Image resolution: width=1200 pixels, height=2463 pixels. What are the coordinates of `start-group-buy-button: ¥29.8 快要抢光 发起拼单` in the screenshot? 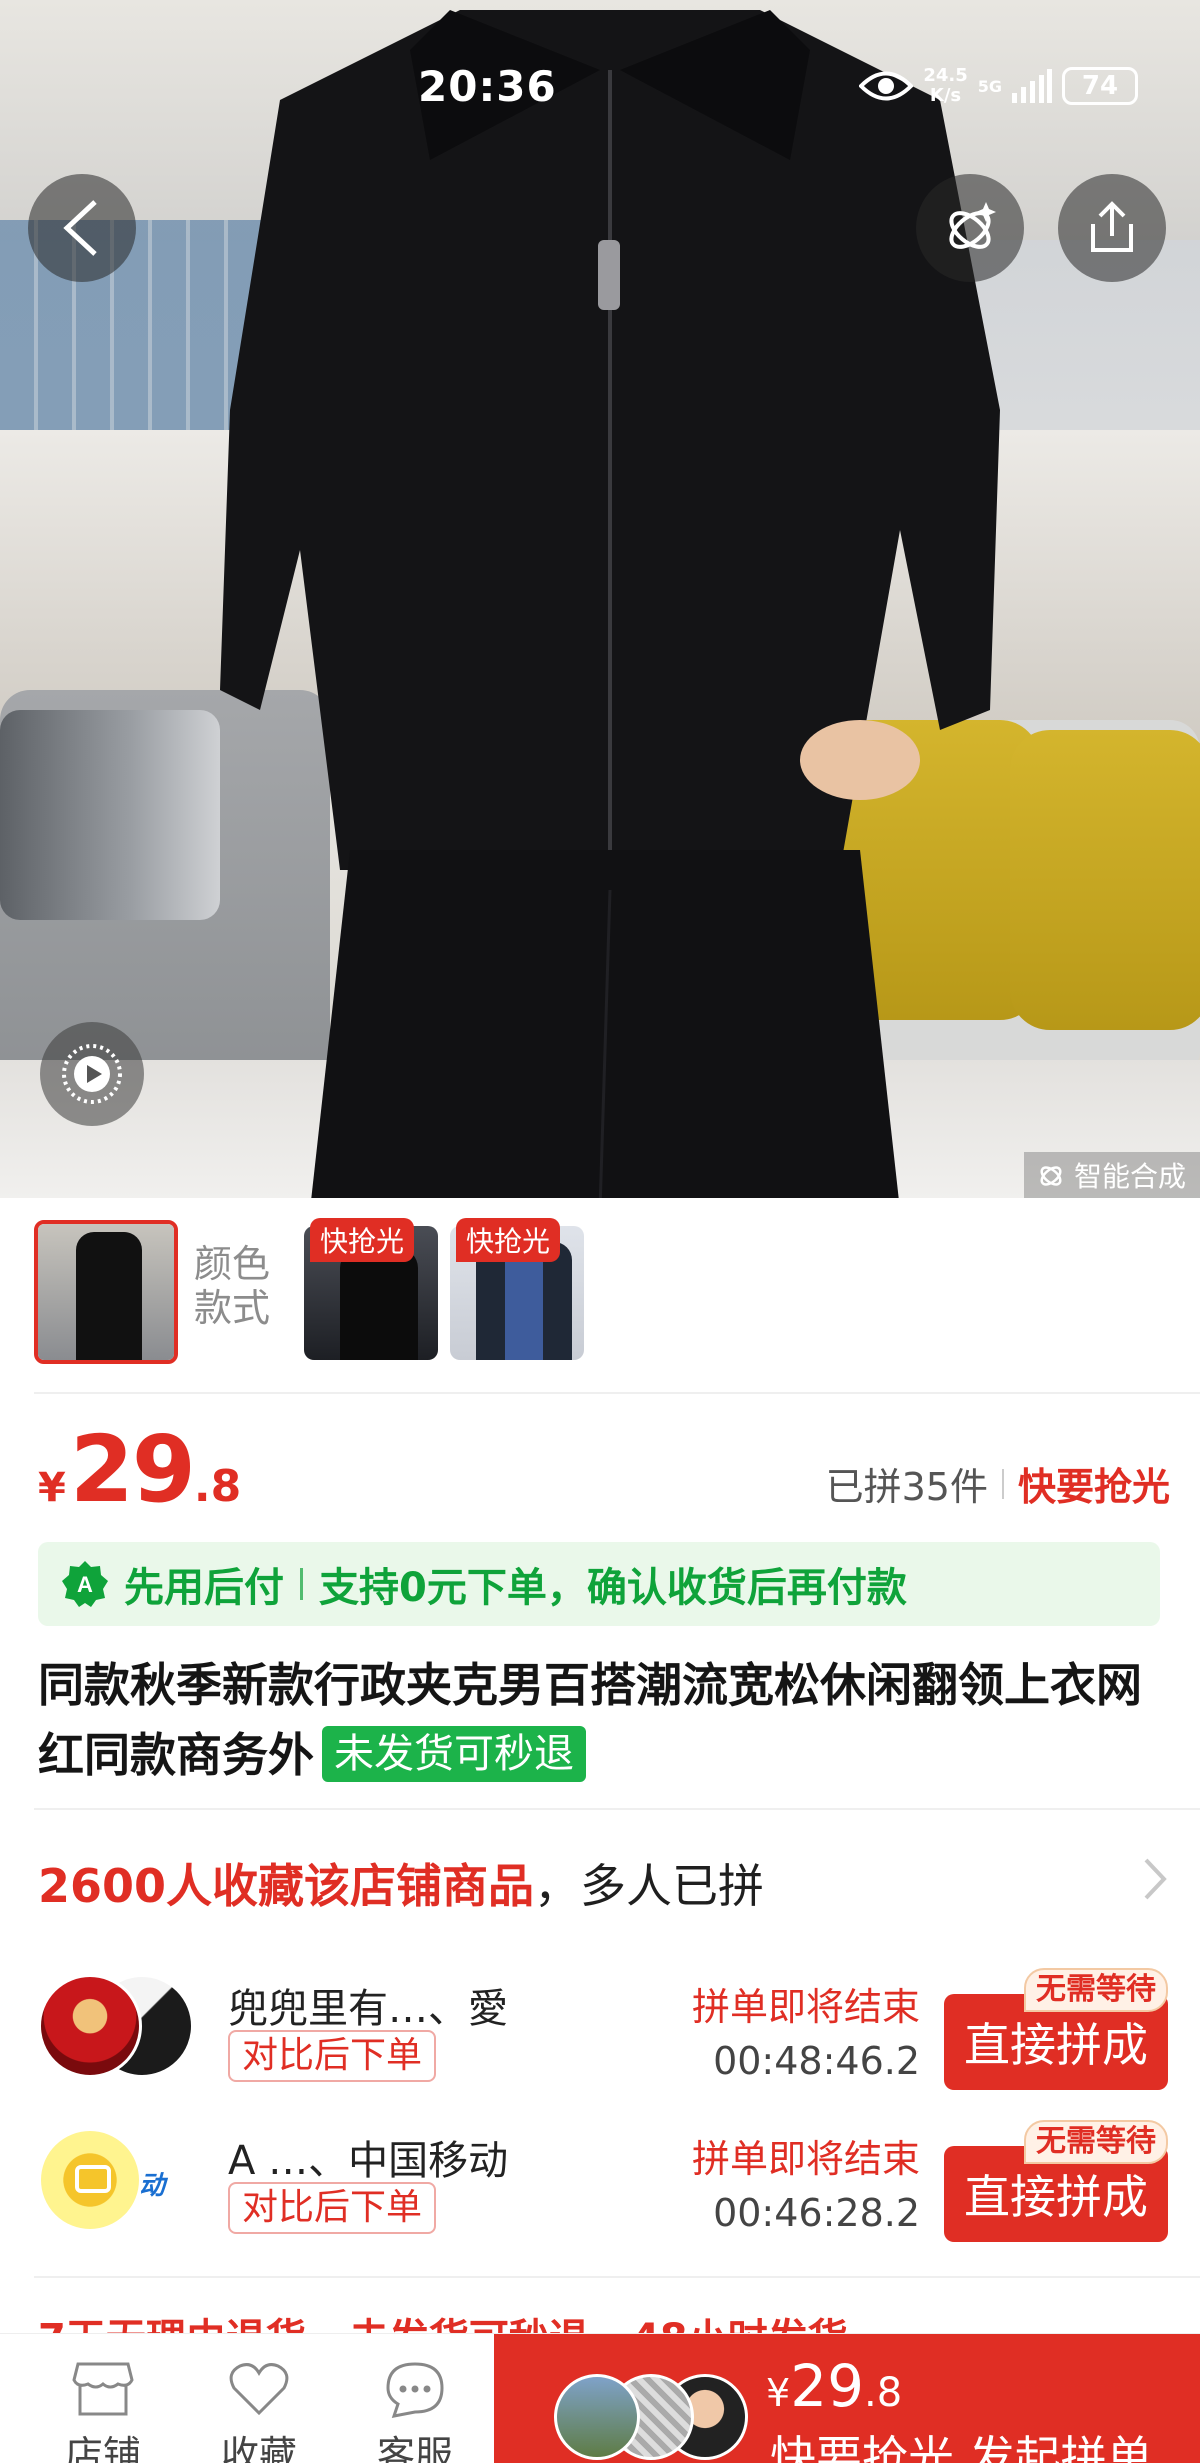 It's located at (847, 2398).